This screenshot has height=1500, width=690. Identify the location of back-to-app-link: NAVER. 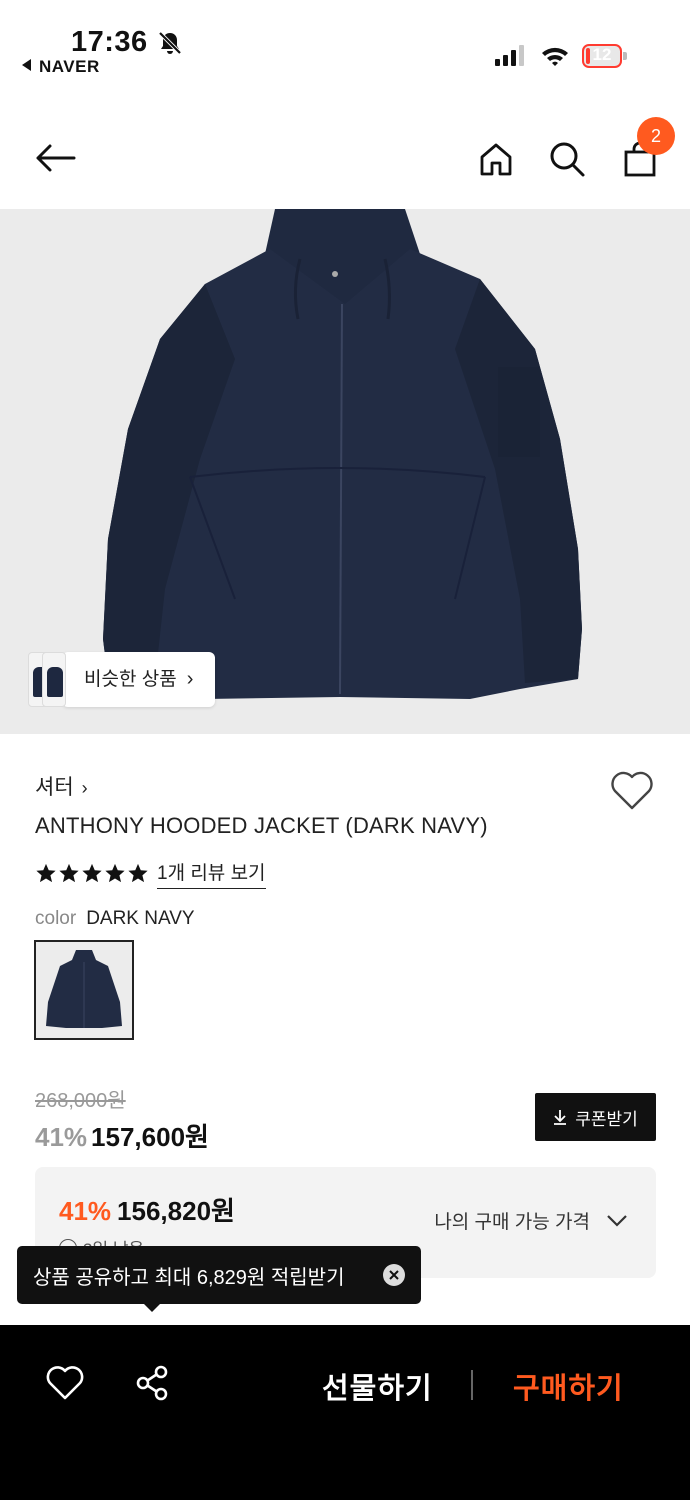
(61, 67).